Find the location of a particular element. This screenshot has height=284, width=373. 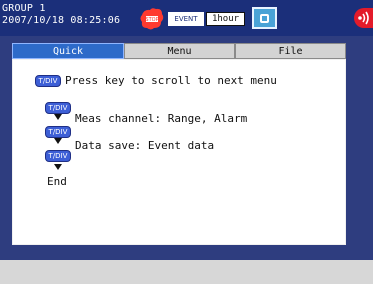

datetime-readout: 2007/10/18 08:25:06 is located at coordinates (61, 20).